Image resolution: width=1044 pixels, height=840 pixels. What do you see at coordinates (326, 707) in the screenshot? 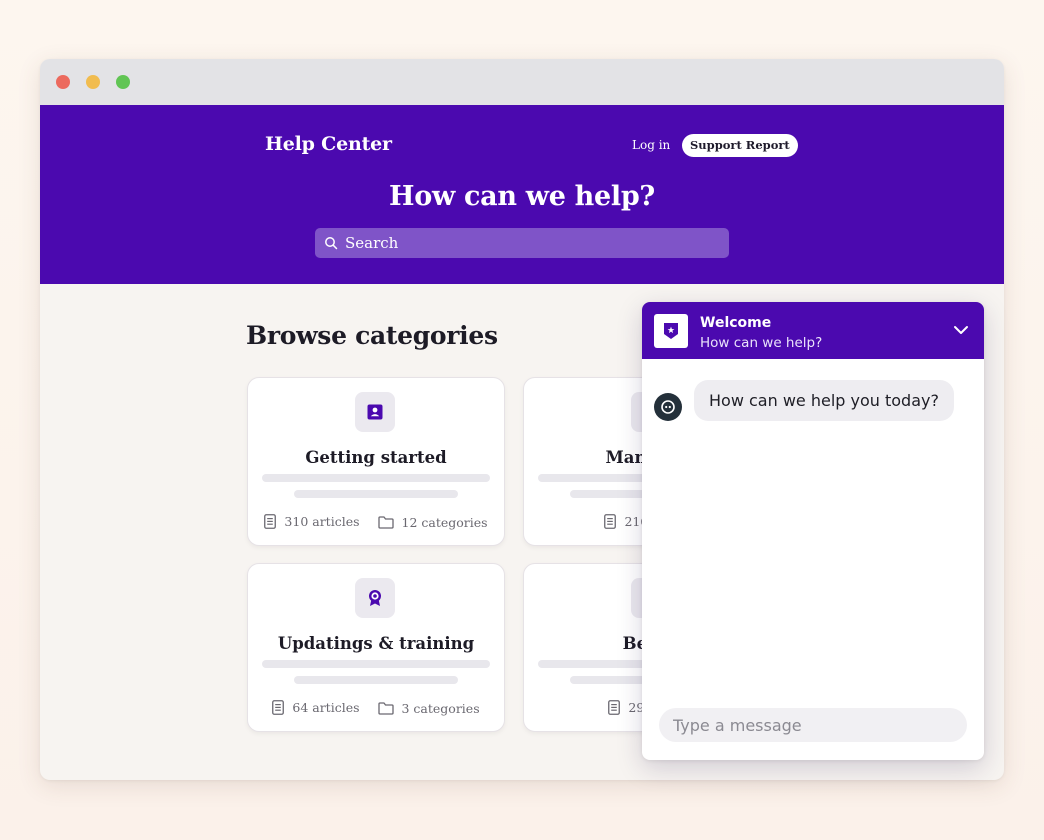
I see `article-count: 64 articles` at bounding box center [326, 707].